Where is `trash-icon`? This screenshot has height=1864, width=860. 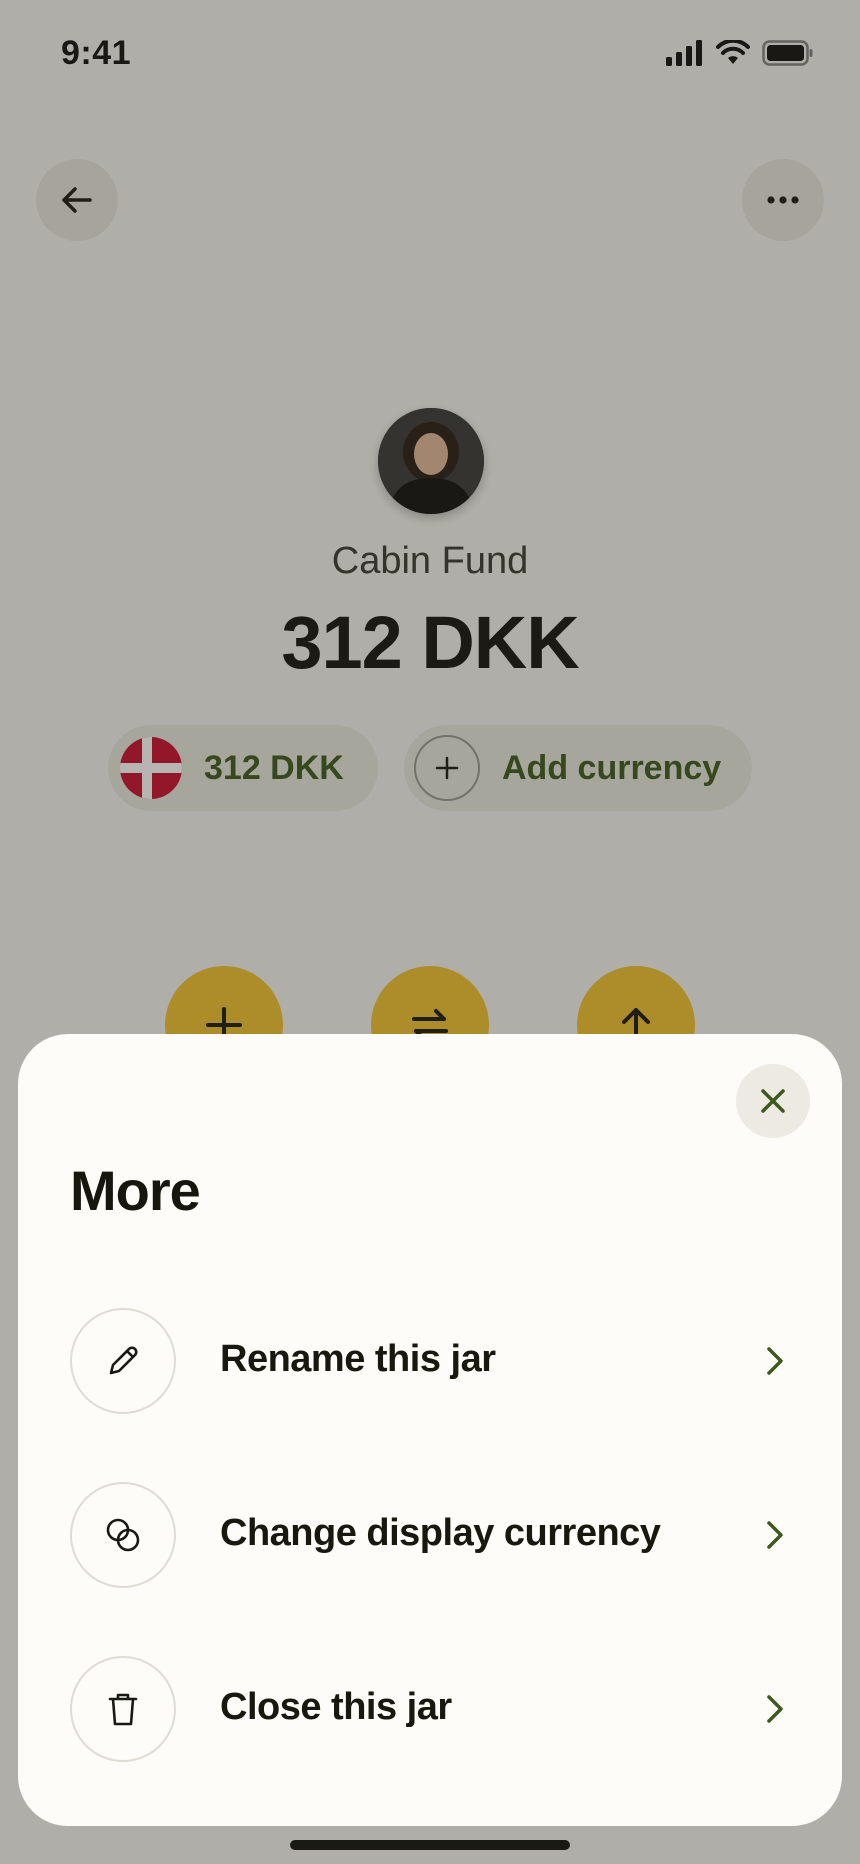
trash-icon is located at coordinates (123, 1709).